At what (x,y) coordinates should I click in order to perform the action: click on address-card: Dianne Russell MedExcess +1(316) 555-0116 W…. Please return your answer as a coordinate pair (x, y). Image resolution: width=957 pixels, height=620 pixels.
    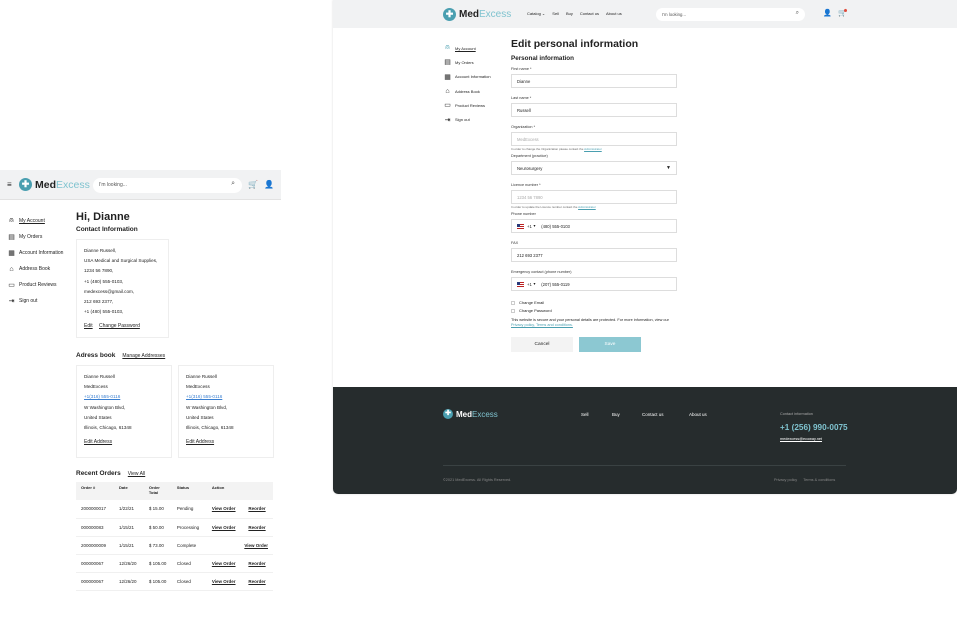
    Looking at the image, I should click on (124, 411).